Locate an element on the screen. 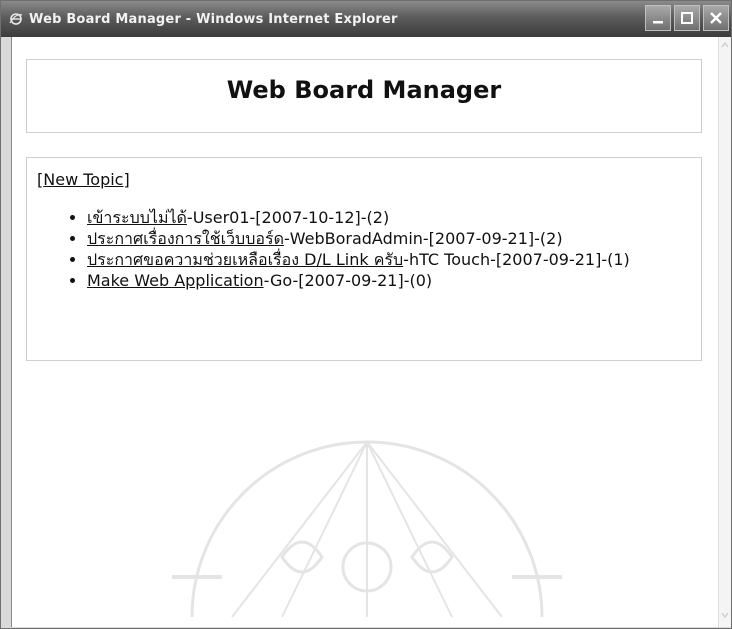 The width and height of the screenshot is (732, 629). close-icon is located at coordinates (716, 18).